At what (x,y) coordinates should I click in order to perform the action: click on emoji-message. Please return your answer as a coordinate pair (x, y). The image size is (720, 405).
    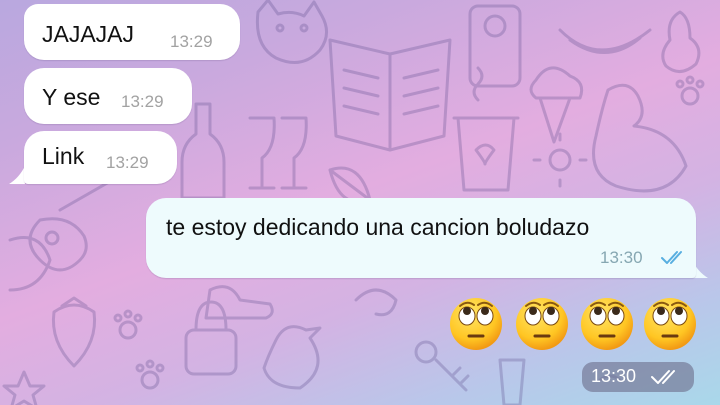
    Looking at the image, I should click on (579, 325).